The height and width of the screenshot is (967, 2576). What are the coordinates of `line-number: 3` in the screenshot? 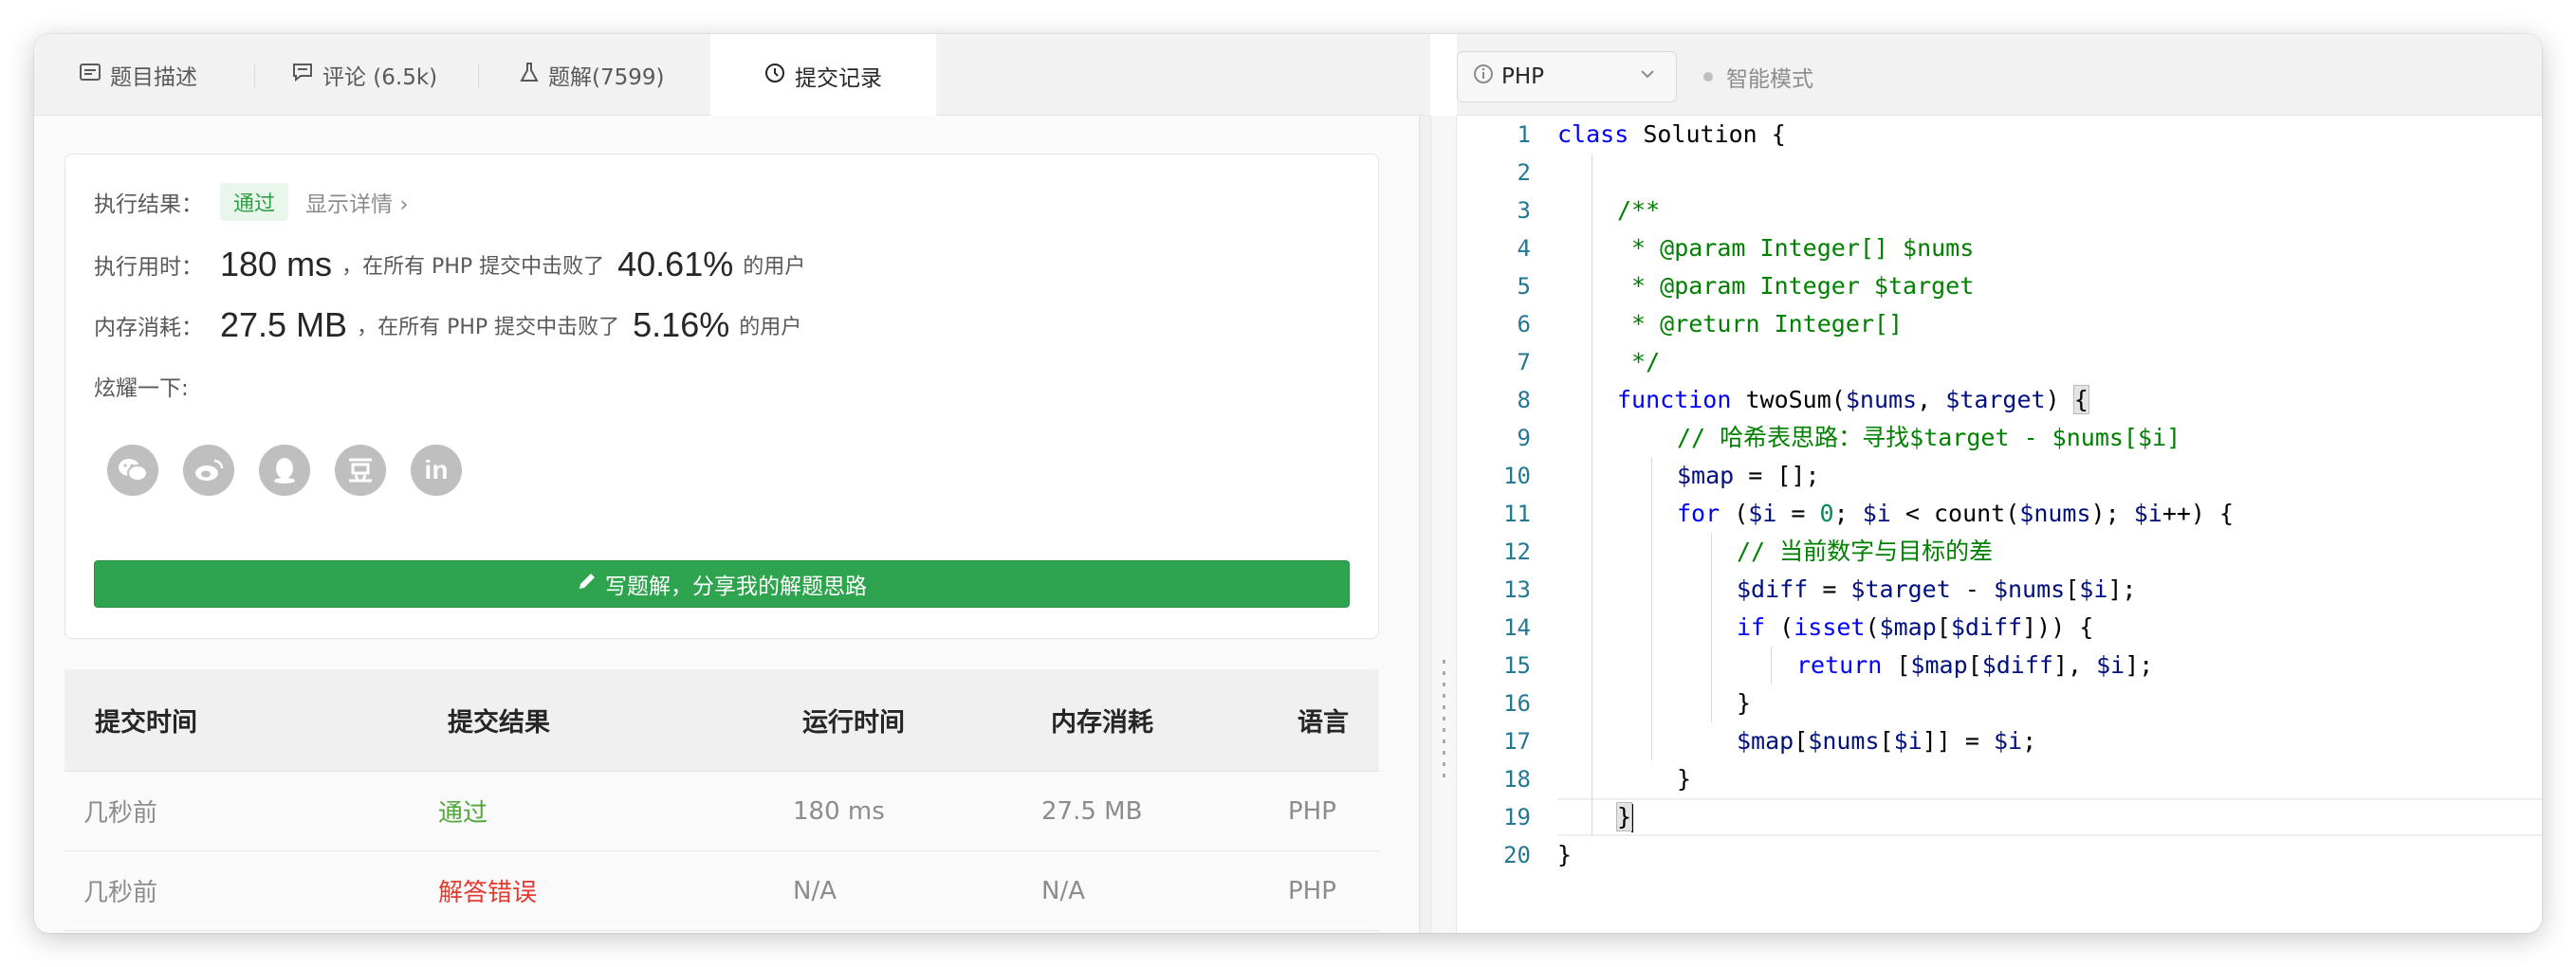 It's located at (1524, 210).